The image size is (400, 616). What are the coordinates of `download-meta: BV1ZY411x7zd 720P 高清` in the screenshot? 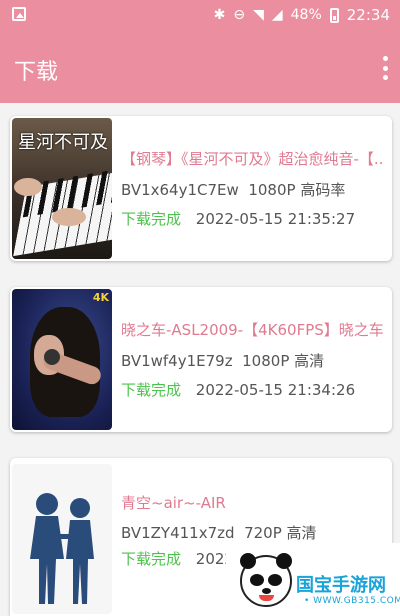 It's located at (219, 532).